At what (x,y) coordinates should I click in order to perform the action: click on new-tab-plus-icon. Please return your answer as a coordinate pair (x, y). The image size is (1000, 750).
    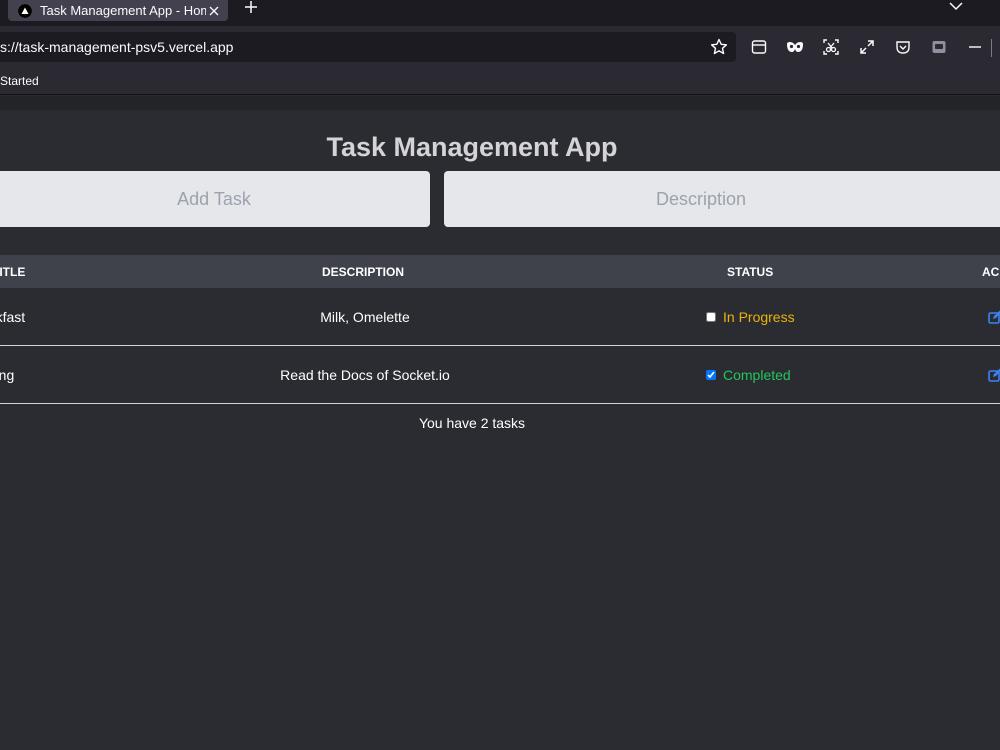
    Looking at the image, I should click on (251, 7).